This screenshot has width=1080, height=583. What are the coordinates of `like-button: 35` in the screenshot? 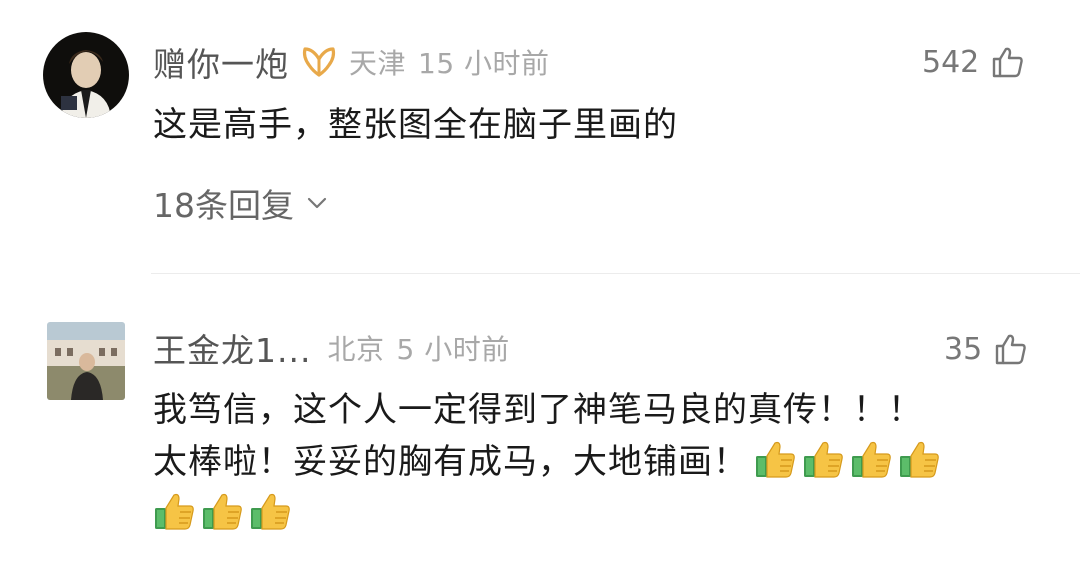 It's located at (986, 349).